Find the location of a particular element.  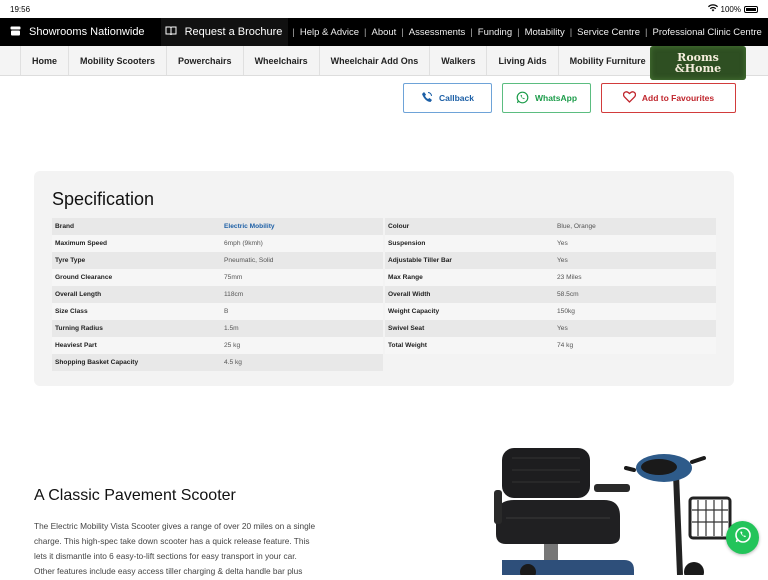

top-link-funding: Funding is located at coordinates (495, 32).